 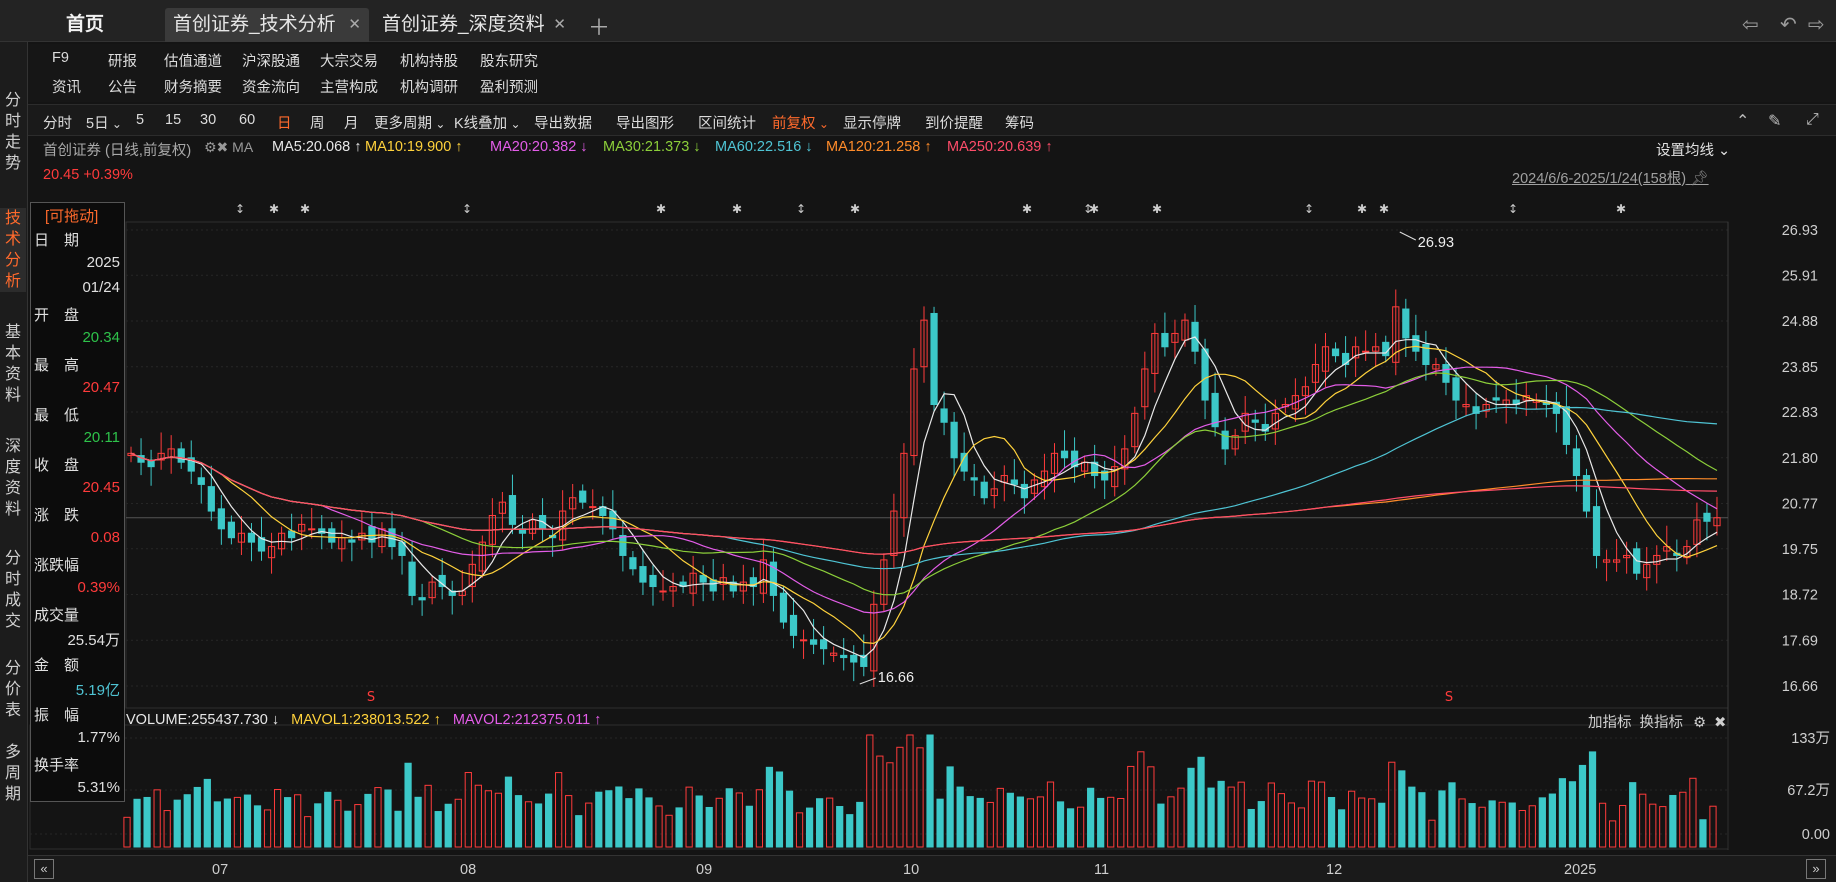 What do you see at coordinates (57, 765) in the screenshot?
I see `panel-label: 换手率` at bounding box center [57, 765].